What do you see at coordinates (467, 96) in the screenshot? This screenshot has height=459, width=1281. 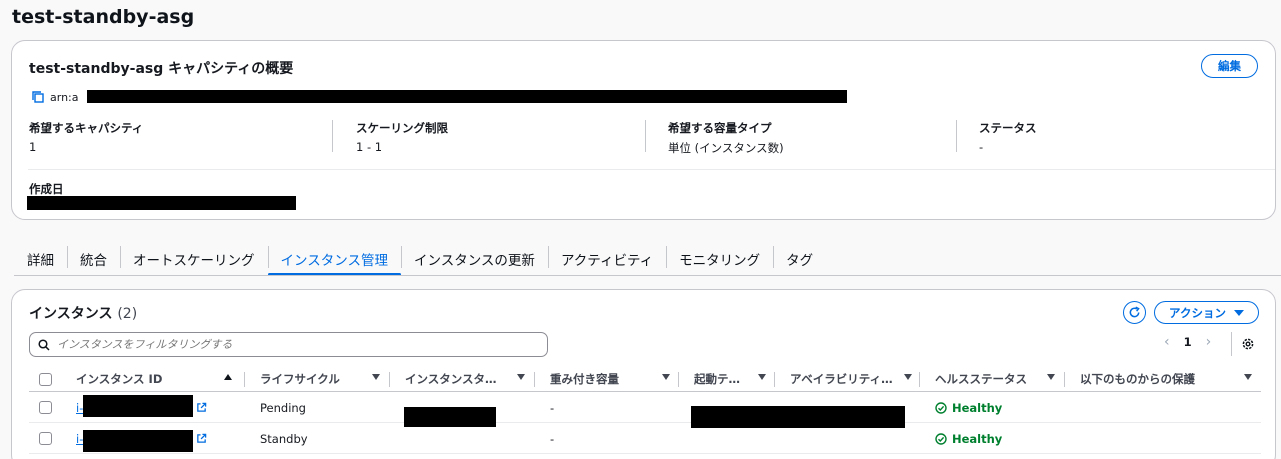 I see `arn-redaction` at bounding box center [467, 96].